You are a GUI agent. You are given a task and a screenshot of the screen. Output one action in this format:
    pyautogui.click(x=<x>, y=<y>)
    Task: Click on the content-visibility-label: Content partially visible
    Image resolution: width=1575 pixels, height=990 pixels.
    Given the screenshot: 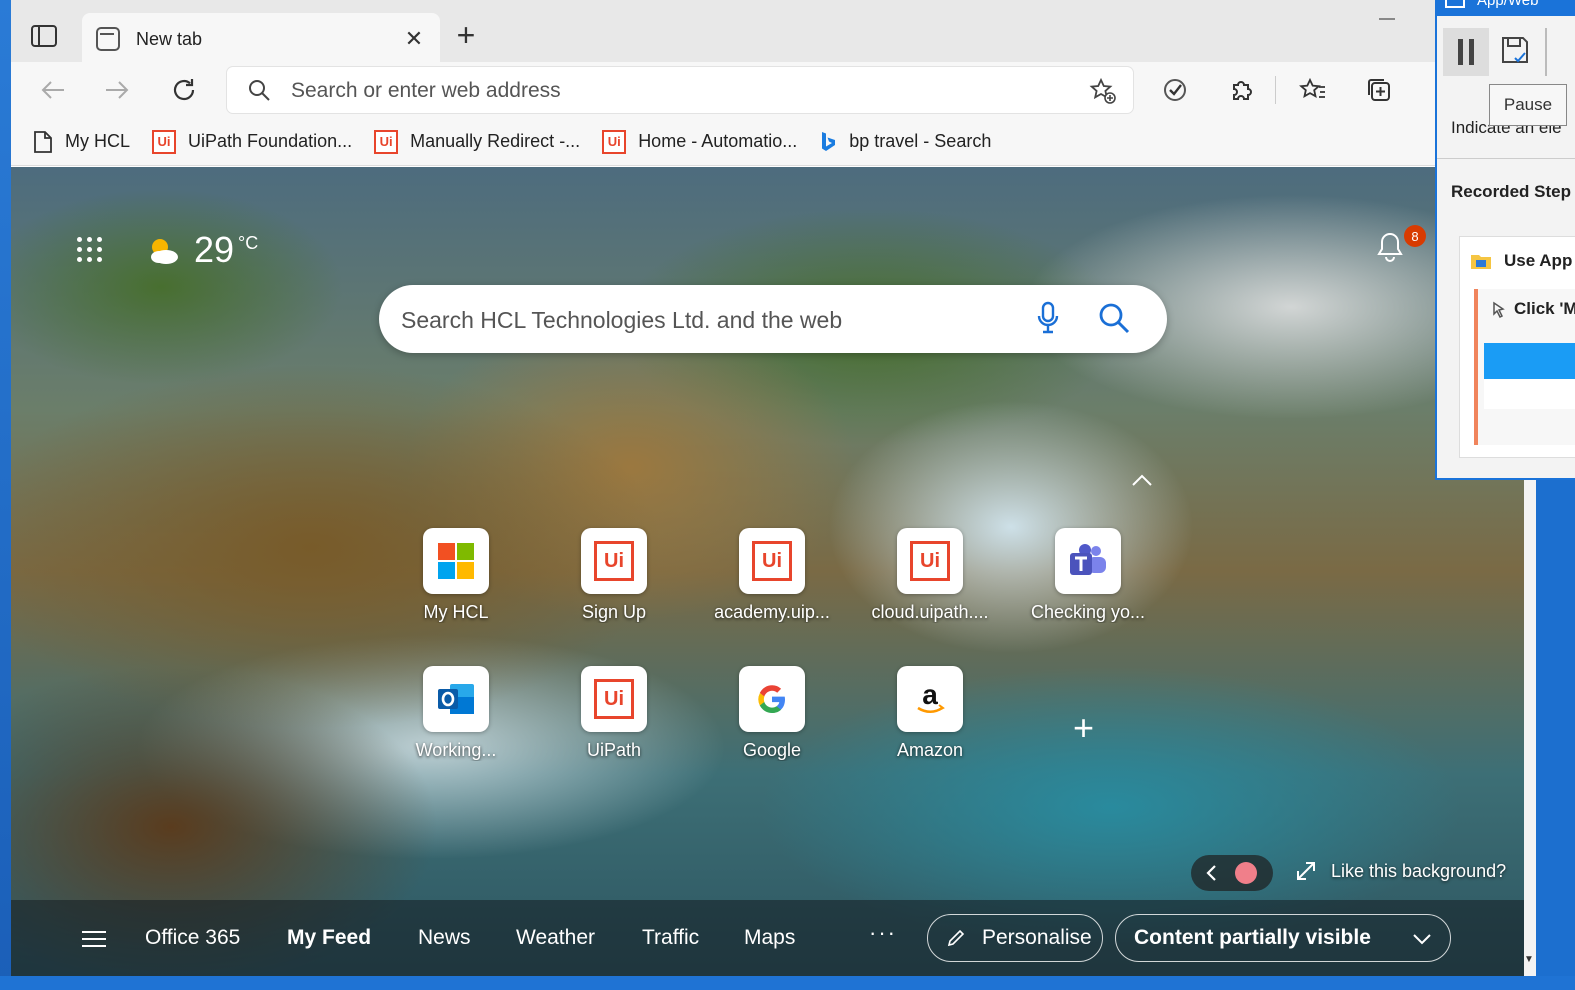 What is the action you would take?
    pyautogui.click(x=1252, y=937)
    